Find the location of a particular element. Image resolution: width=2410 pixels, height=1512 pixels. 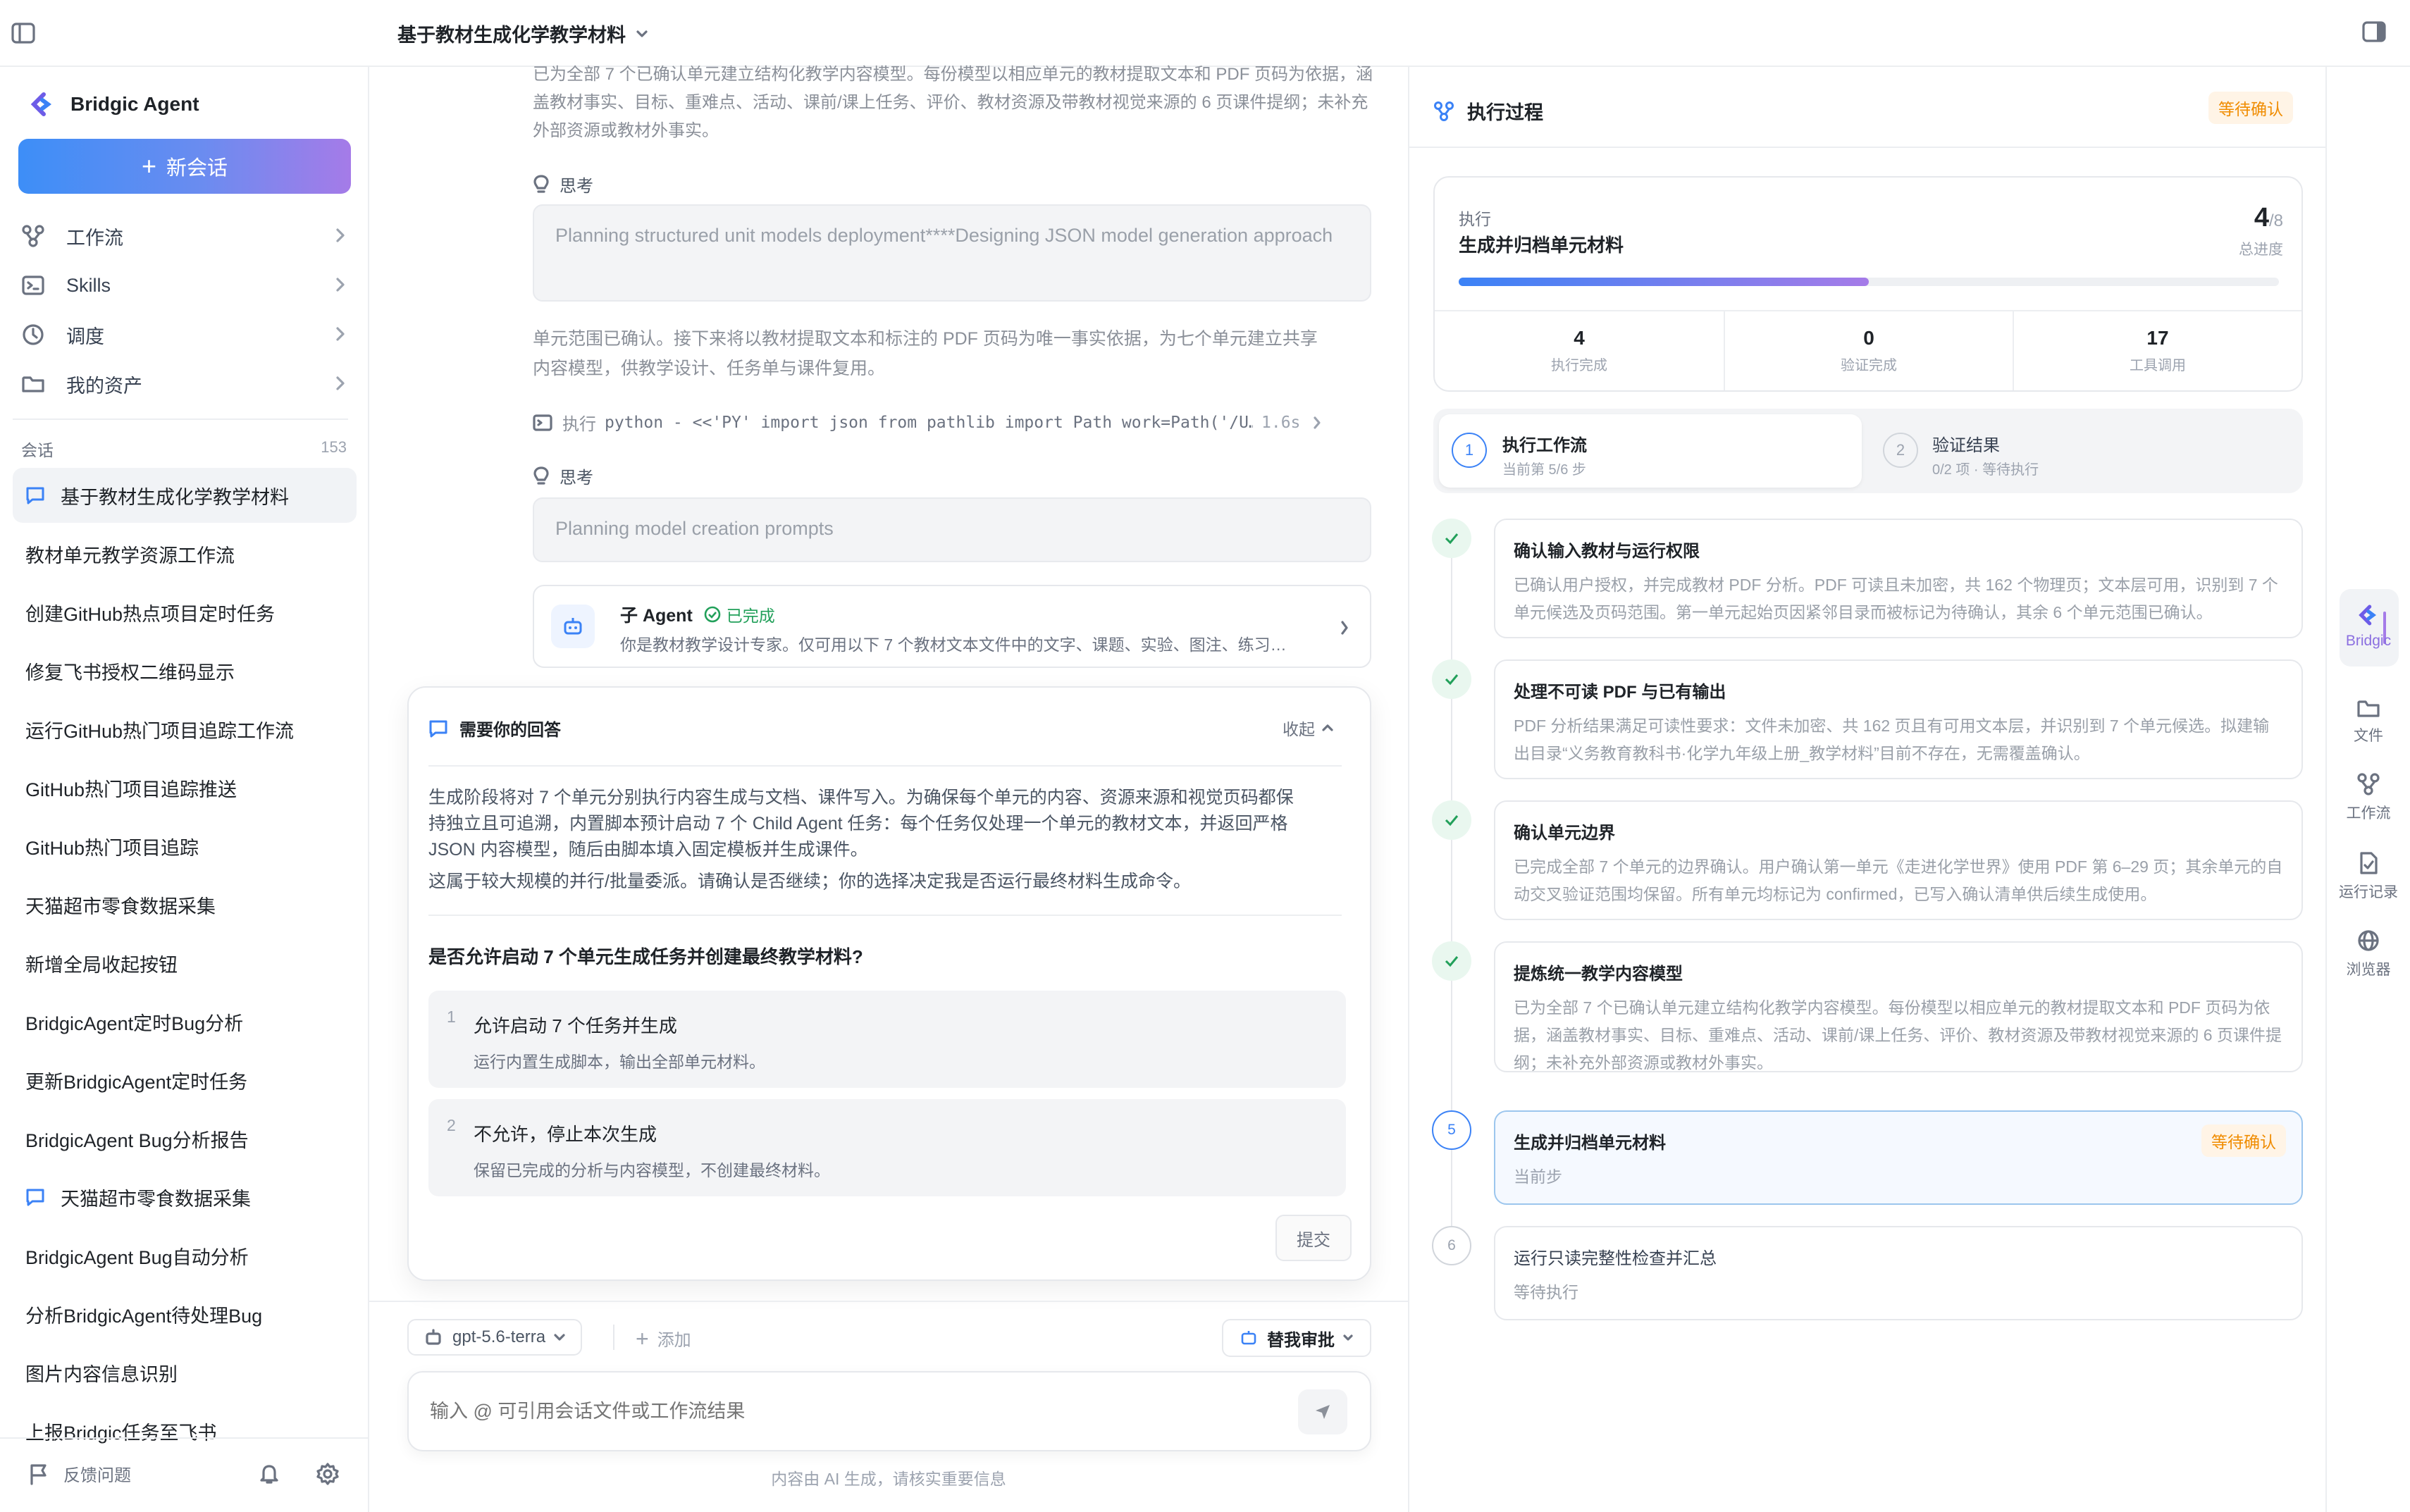

step-title: 确认单元边界 is located at coordinates (1565, 833).